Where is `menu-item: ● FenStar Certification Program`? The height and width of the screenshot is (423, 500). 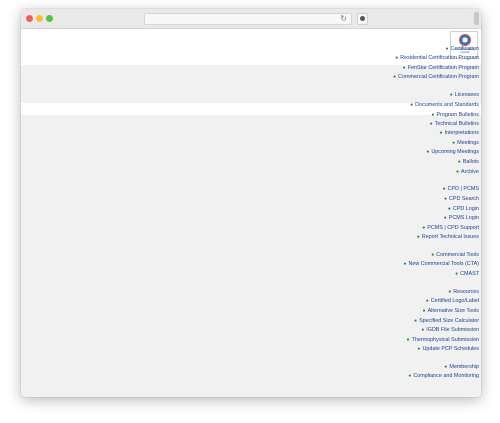
menu-item: ● FenStar Certification Program is located at coordinates (441, 68).